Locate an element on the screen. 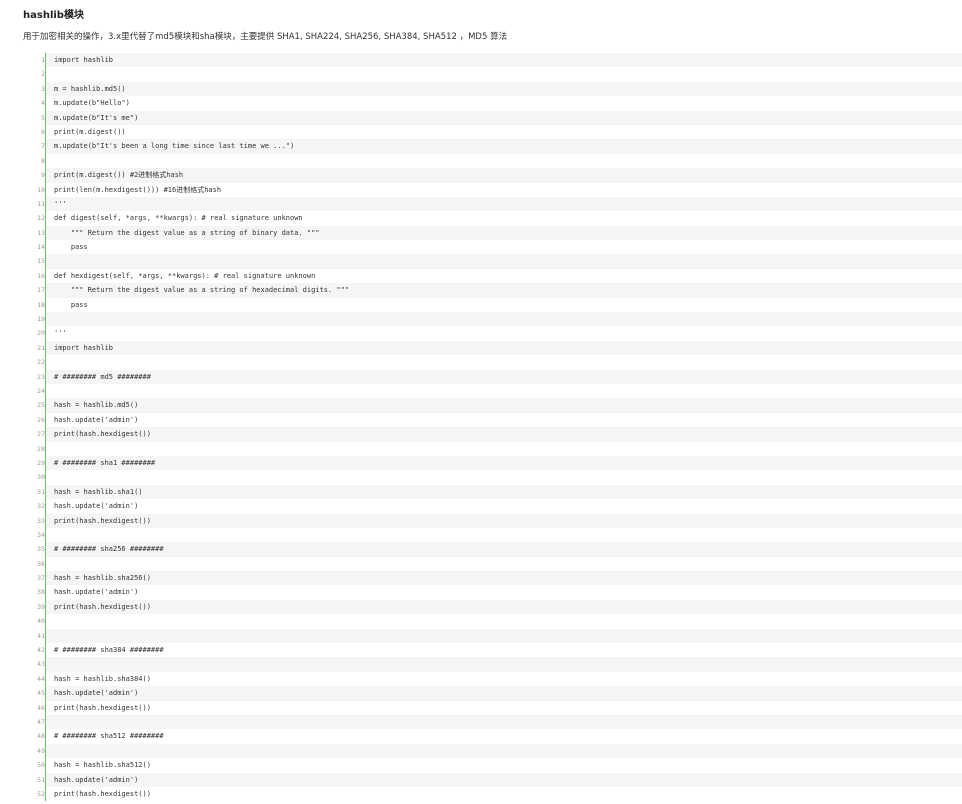 The image size is (962, 804). line-number: 15 is located at coordinates (34, 261).